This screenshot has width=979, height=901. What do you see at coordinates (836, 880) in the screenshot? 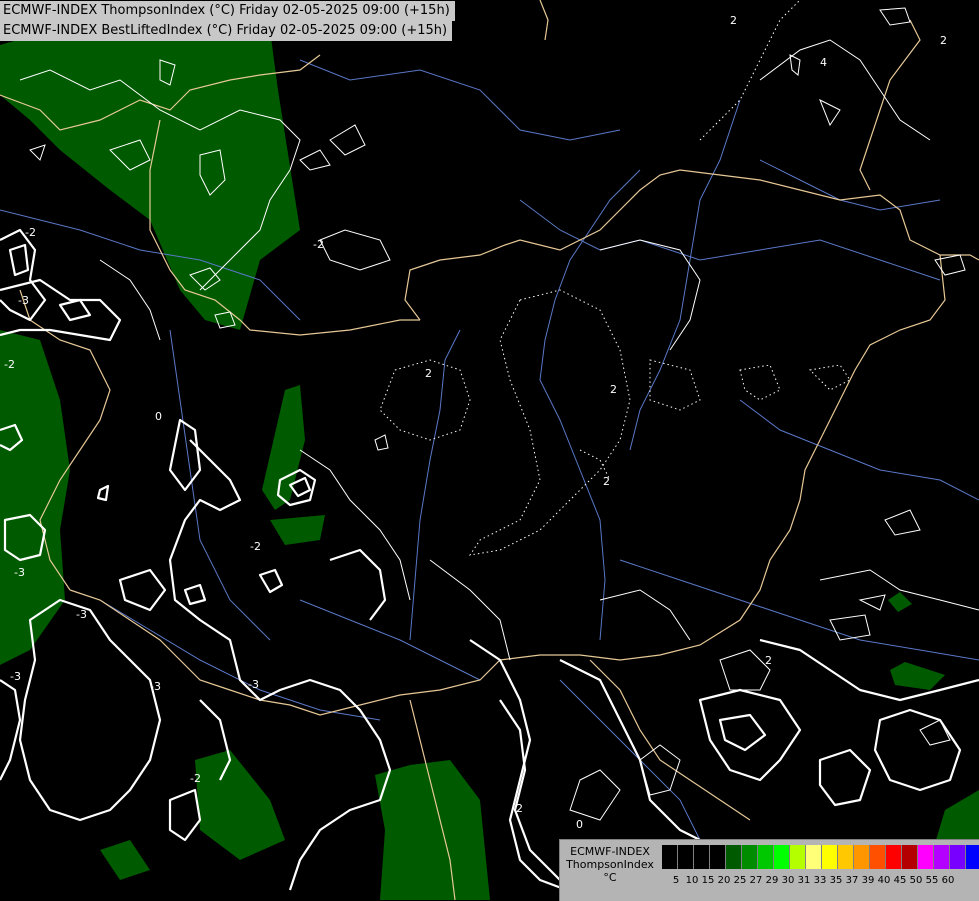
I see `legend-tick-label: 35` at bounding box center [836, 880].